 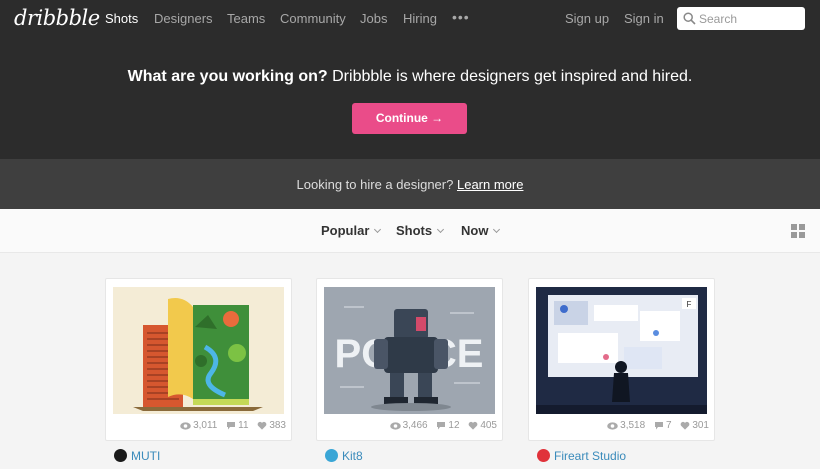 What do you see at coordinates (644, 18) in the screenshot?
I see `sign-in-link: Sign in` at bounding box center [644, 18].